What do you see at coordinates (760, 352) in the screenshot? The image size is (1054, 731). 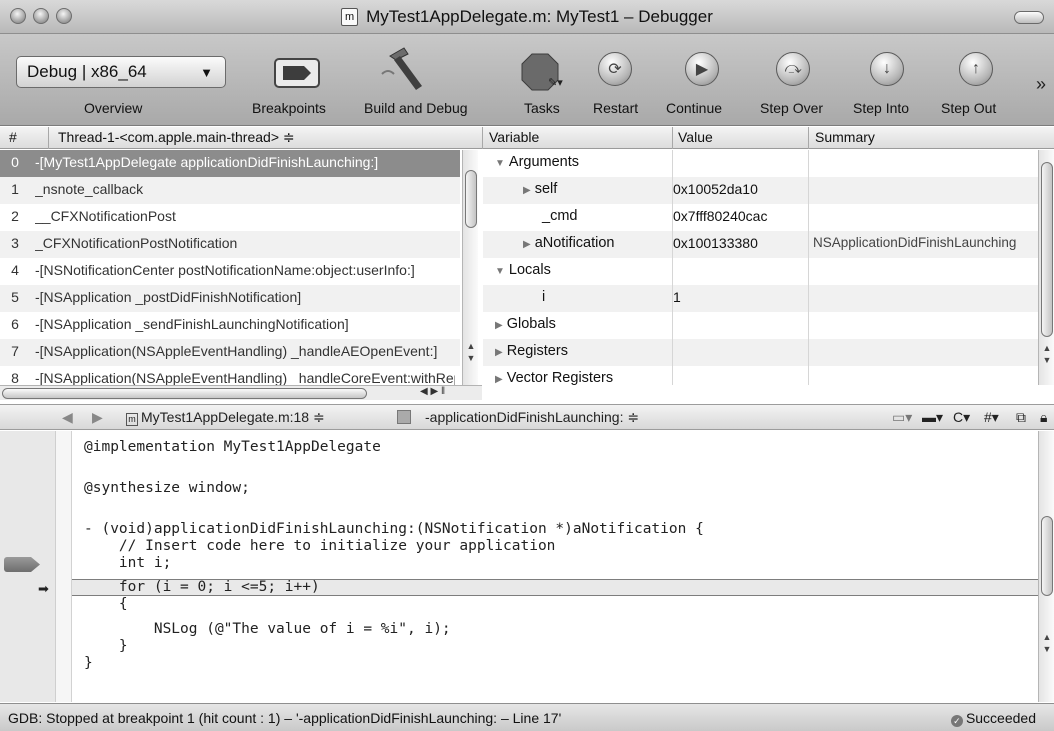 I see `variable-row: ▶ Registers` at bounding box center [760, 352].